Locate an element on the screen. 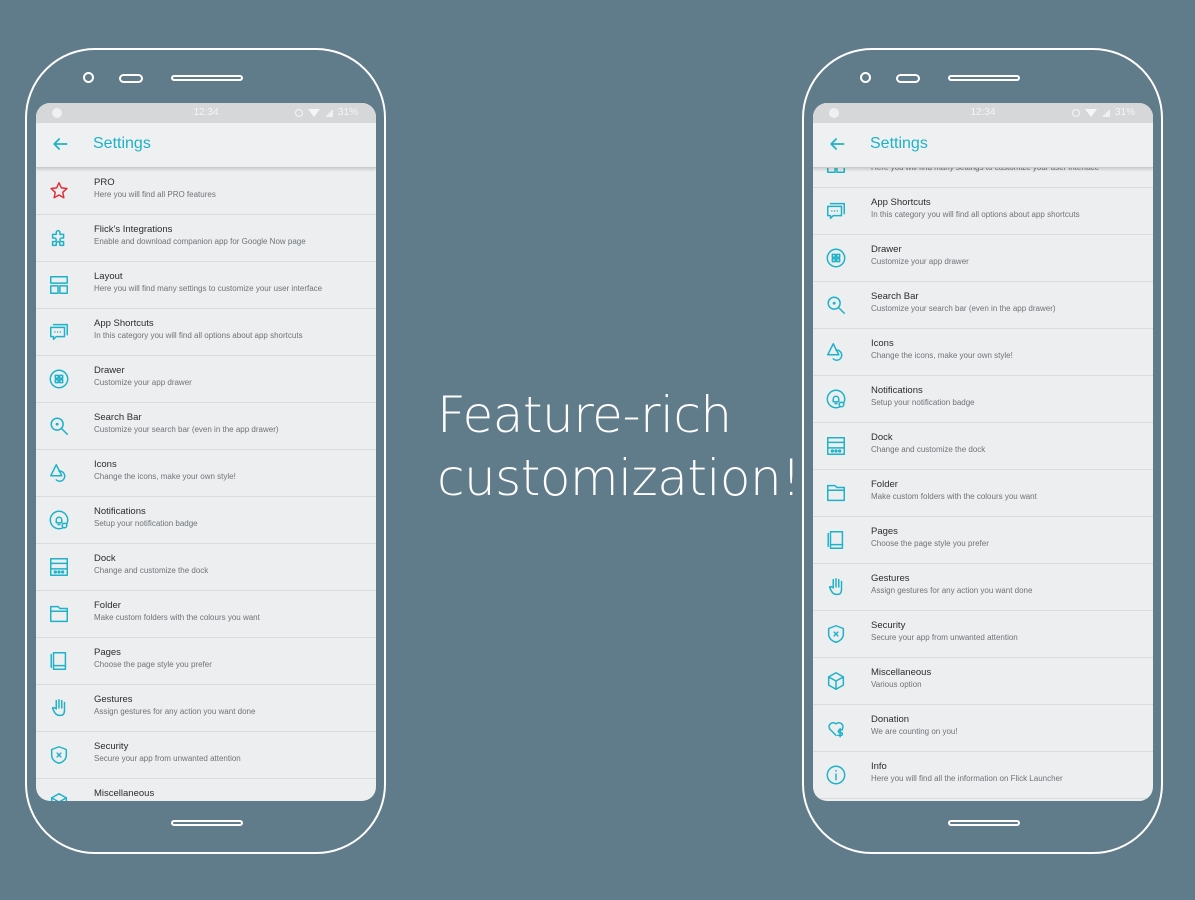 Image resolution: width=1195 pixels, height=900 pixels. pages-icon is located at coordinates (59, 661).